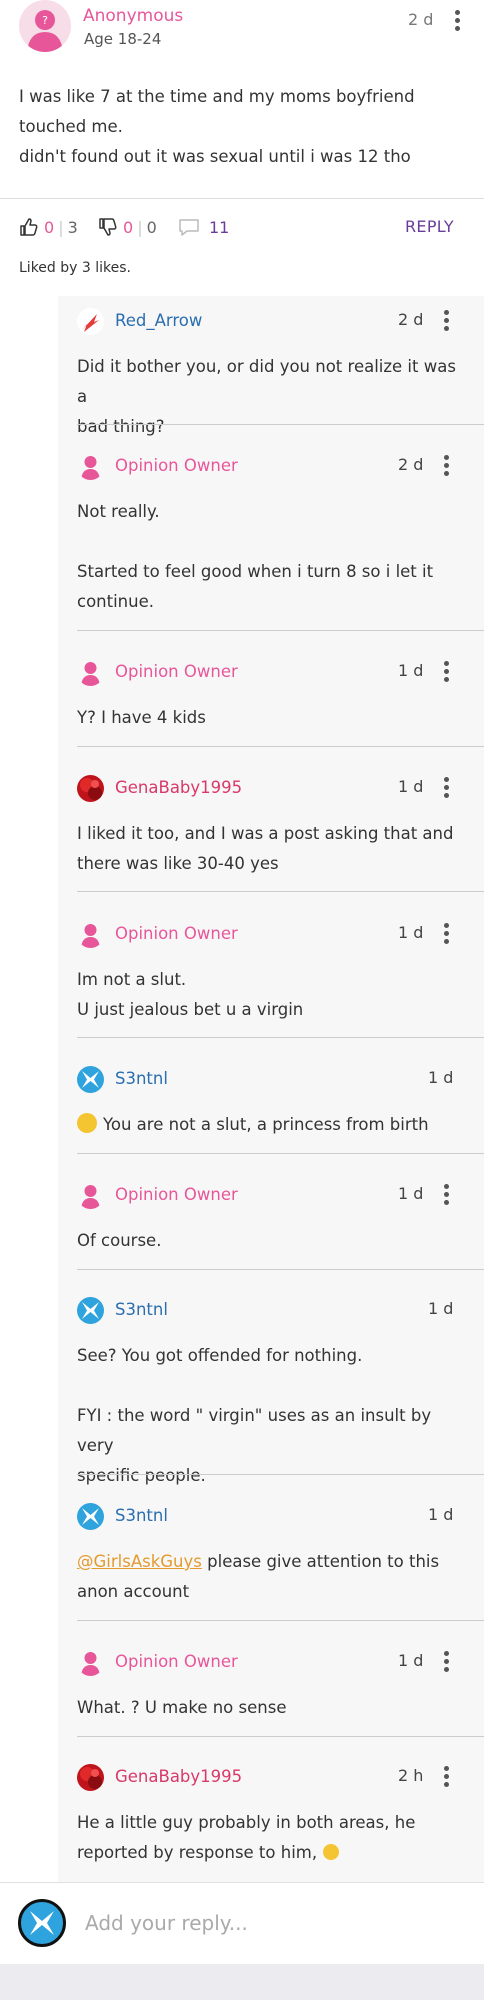 The width and height of the screenshot is (484, 2000). What do you see at coordinates (72, 227) in the screenshot?
I see `like-total: 3` at bounding box center [72, 227].